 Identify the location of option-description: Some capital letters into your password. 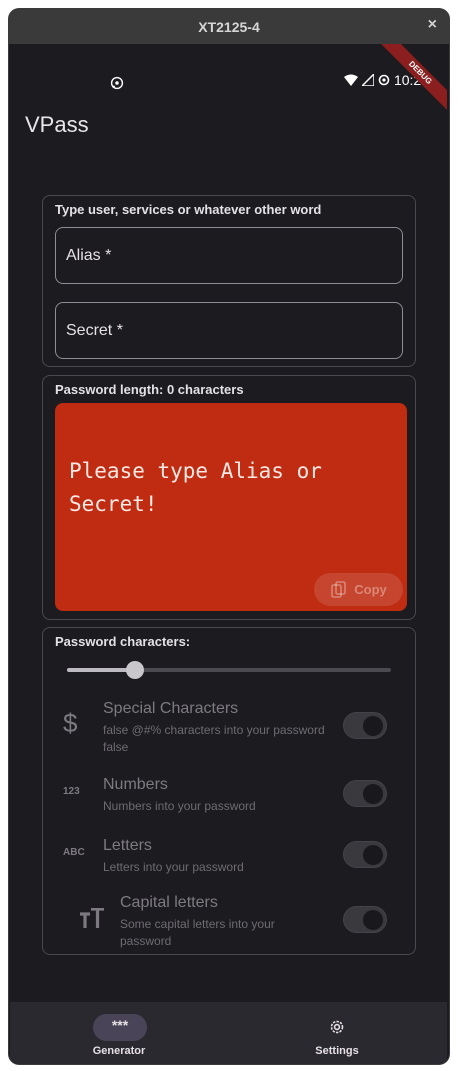
(197, 932).